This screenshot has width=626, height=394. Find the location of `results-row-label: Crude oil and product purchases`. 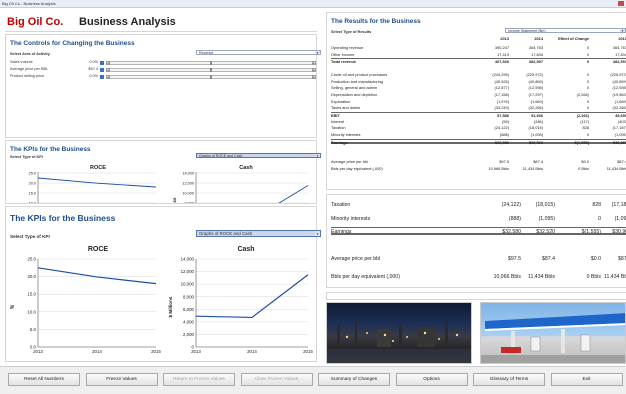

results-row-label: Crude oil and product purchases is located at coordinates (359, 74).